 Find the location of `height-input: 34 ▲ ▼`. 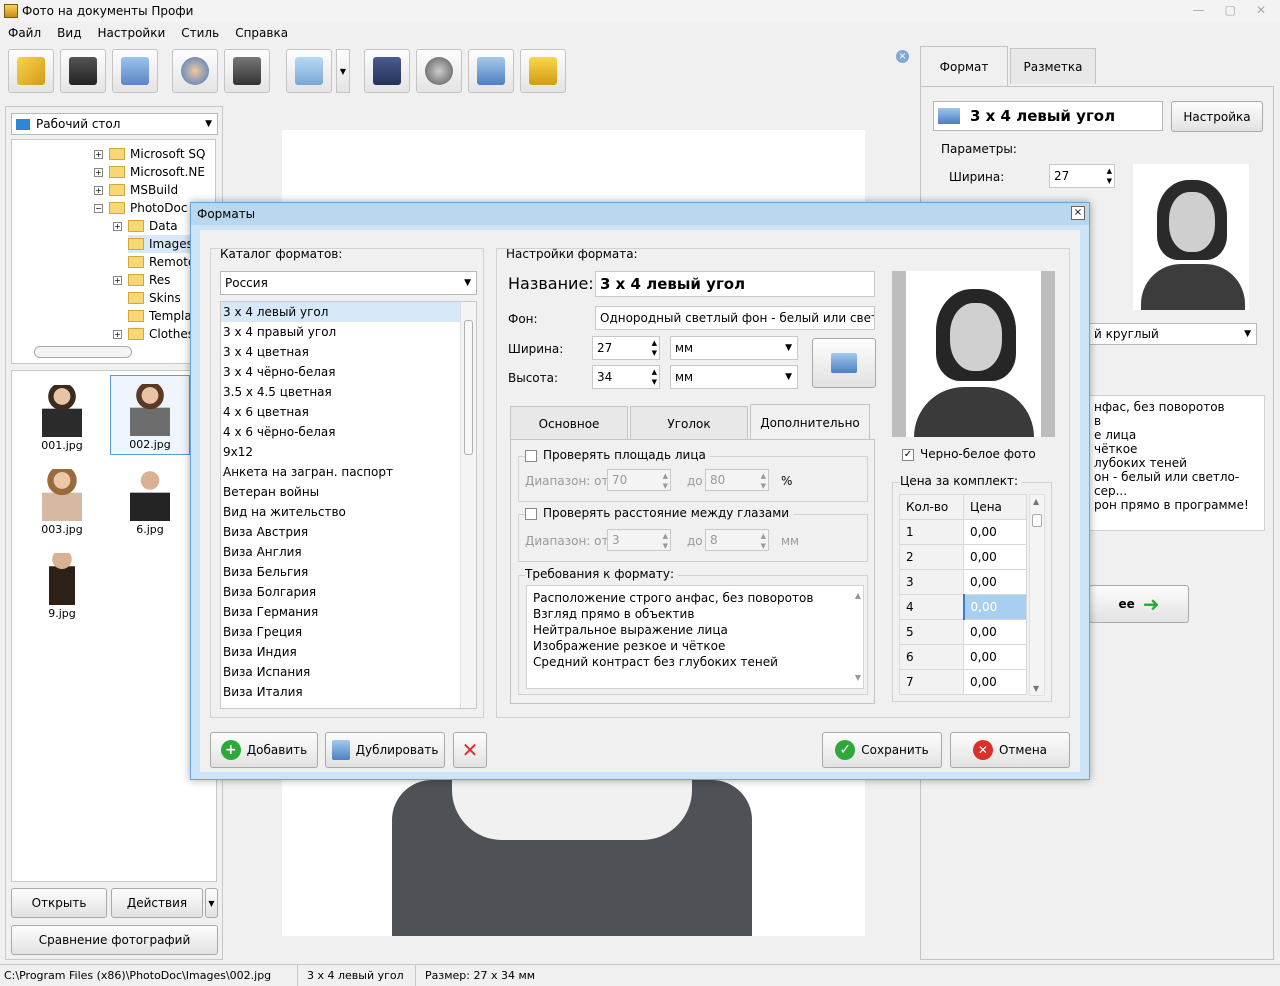

height-input: 34 ▲ ▼ is located at coordinates (626, 377).